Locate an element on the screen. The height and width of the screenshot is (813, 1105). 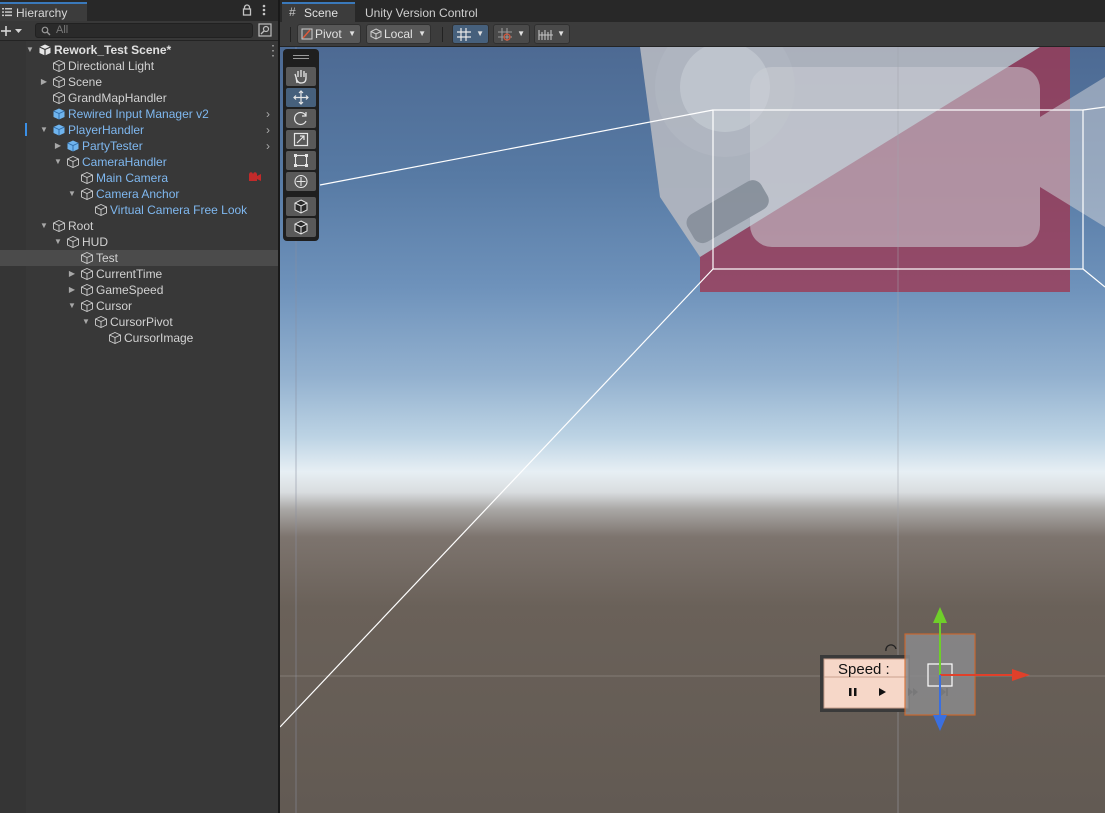
hierarchy-row-label: Rewired Input Manager v2 is located at coordinates (138, 114).